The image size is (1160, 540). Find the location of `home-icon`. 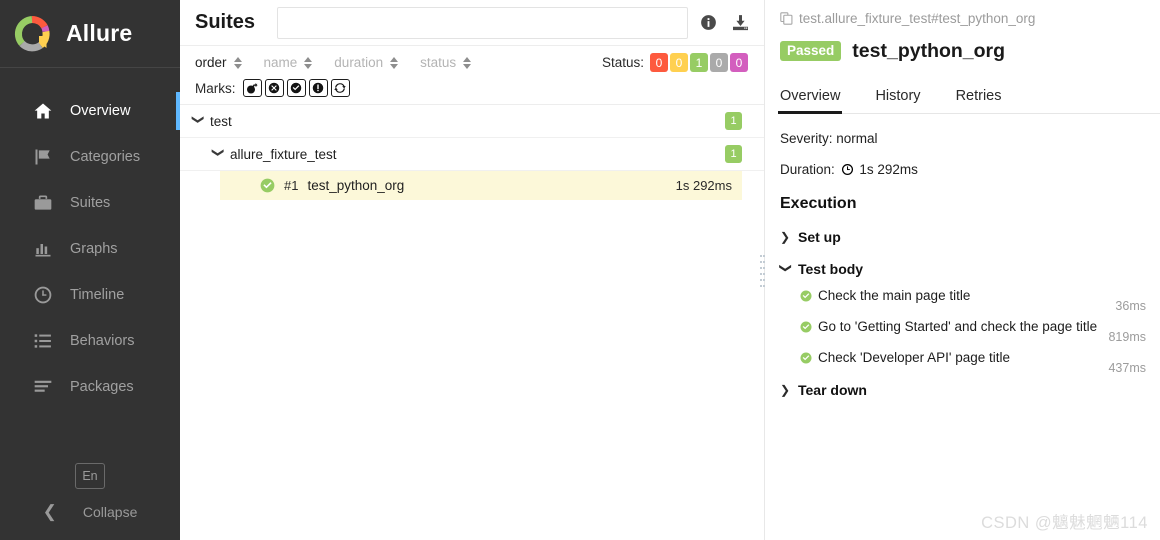

home-icon is located at coordinates (43, 111).